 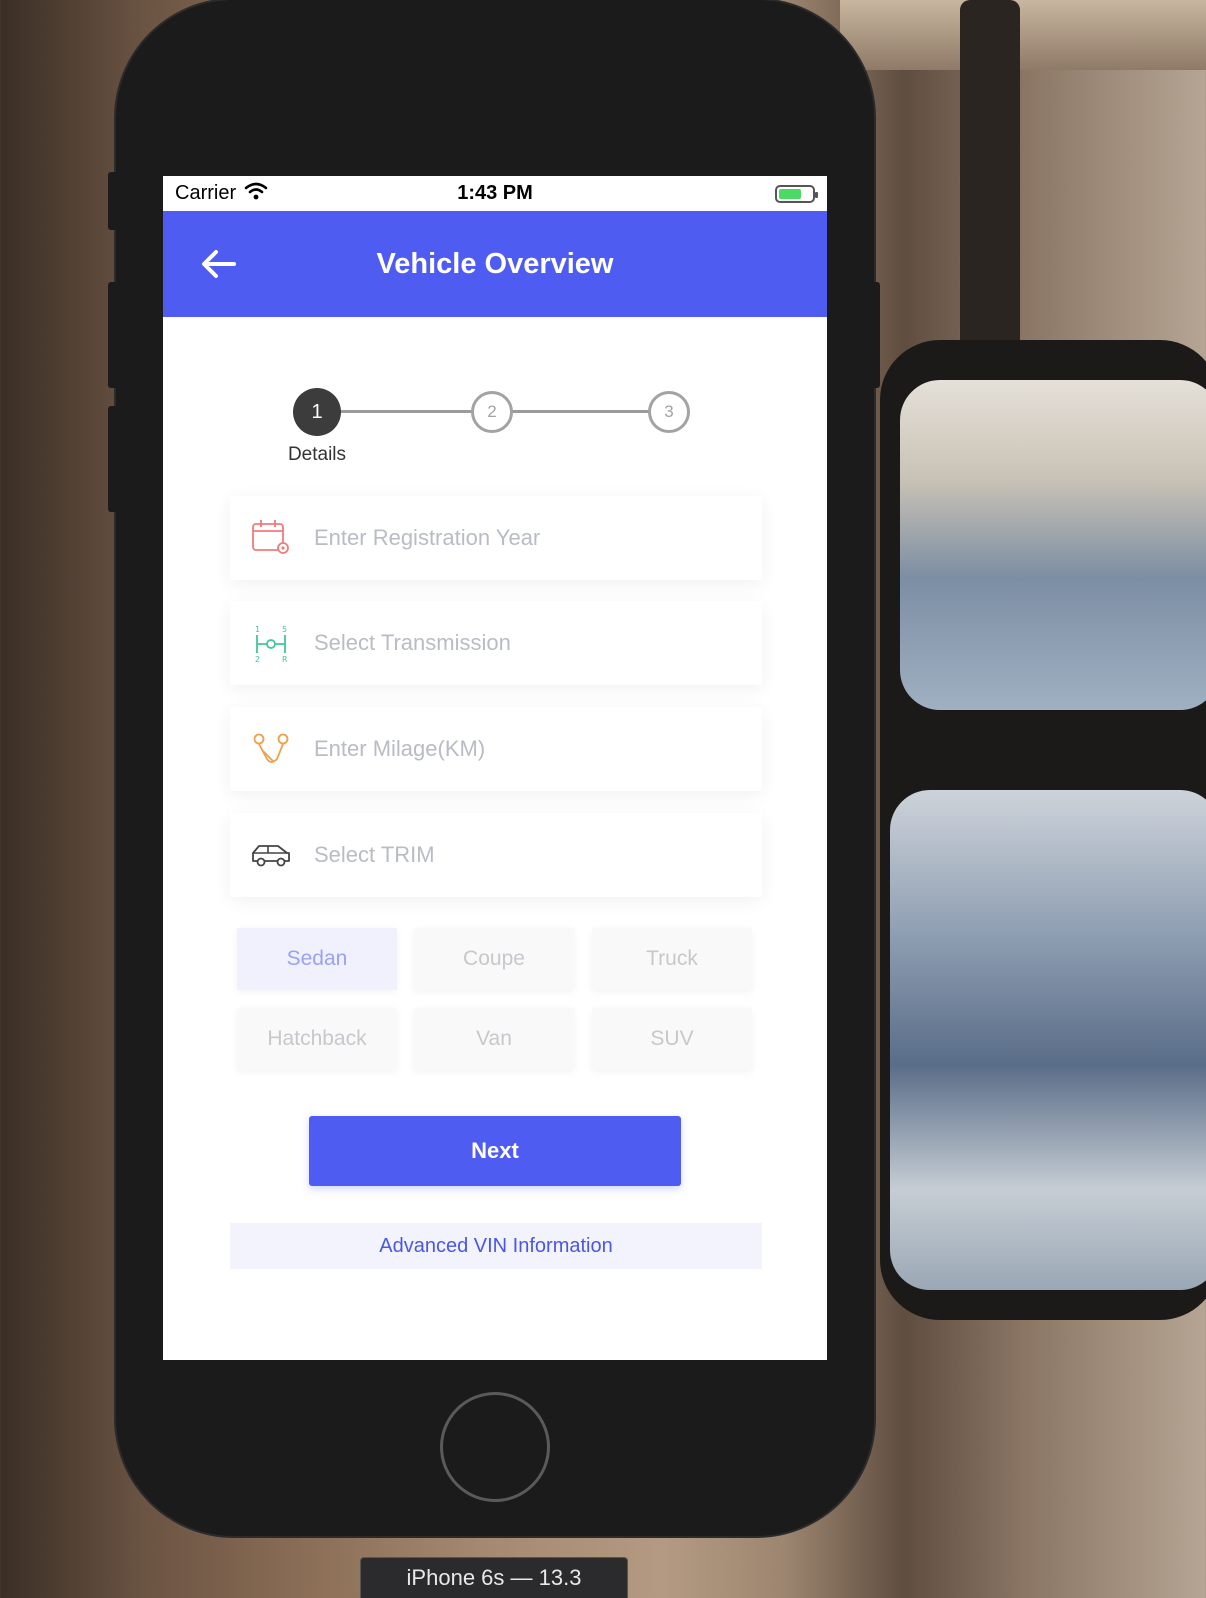 I want to click on trim-placeholder: Select TRIM, so click(x=374, y=854).